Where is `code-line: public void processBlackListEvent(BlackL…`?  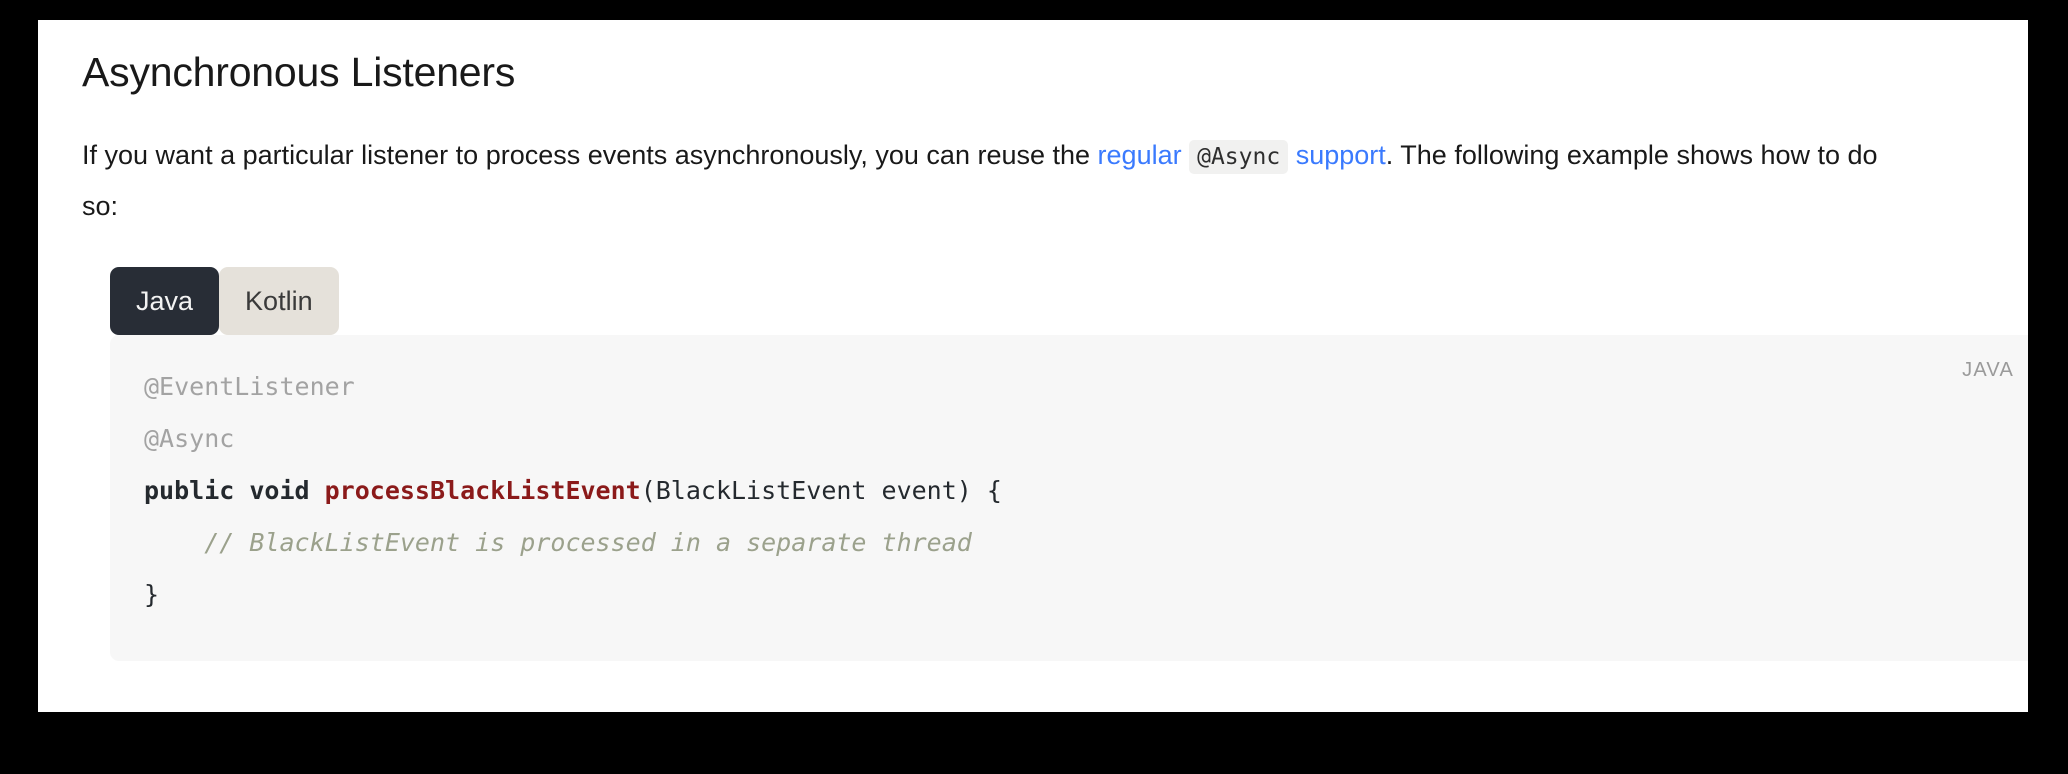 code-line: public void processBlackListEvent(BlackL… is located at coordinates (573, 490).